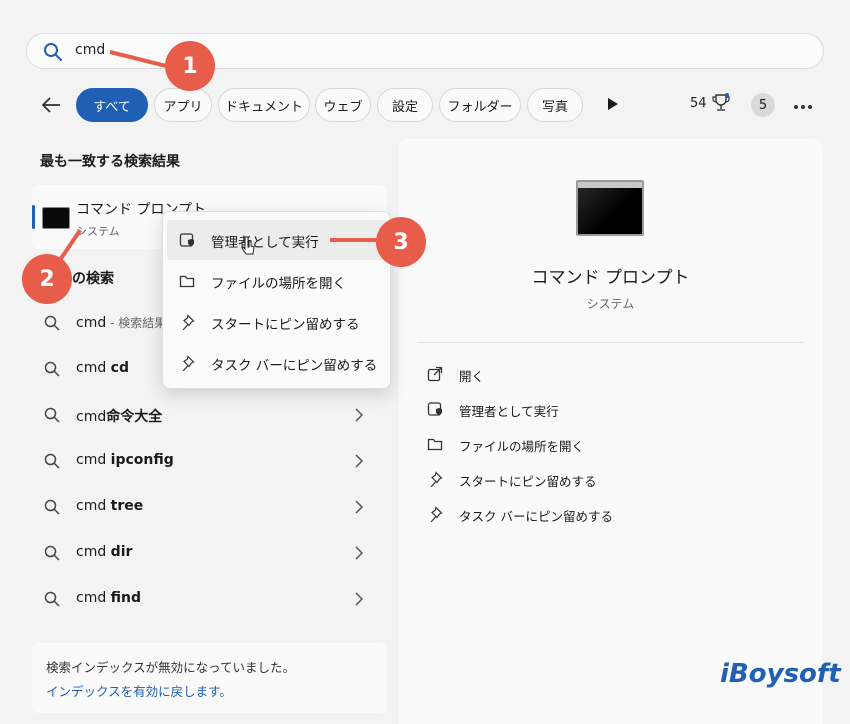 This screenshot has height=724, width=850. Describe the element at coordinates (555, 105) in the screenshot. I see `tab-photos: 写真` at that location.